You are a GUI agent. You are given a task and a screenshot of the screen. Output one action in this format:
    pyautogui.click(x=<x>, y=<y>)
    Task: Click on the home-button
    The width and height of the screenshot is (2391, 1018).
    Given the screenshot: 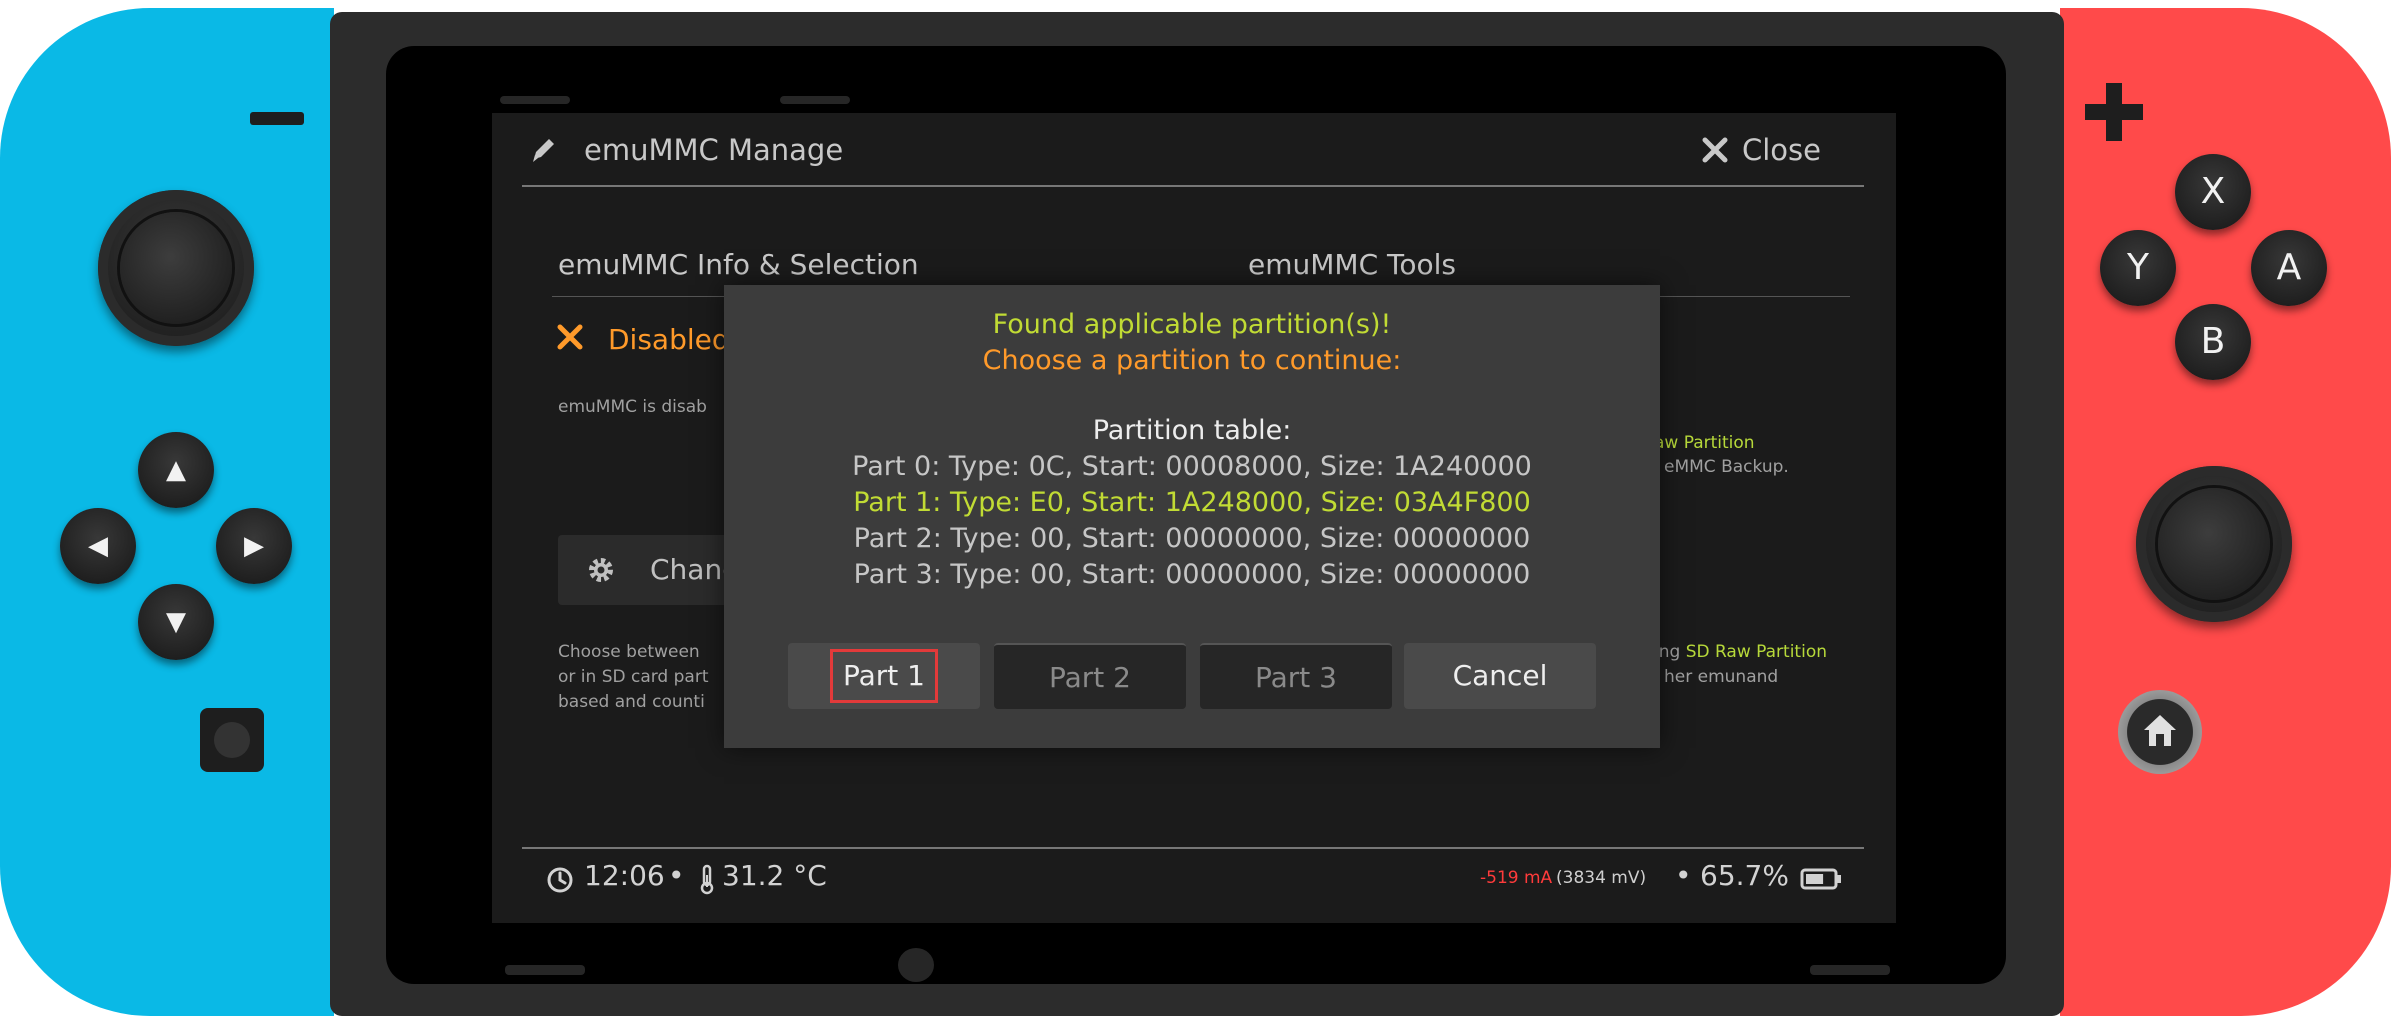 What is the action you would take?
    pyautogui.click(x=2160, y=732)
    